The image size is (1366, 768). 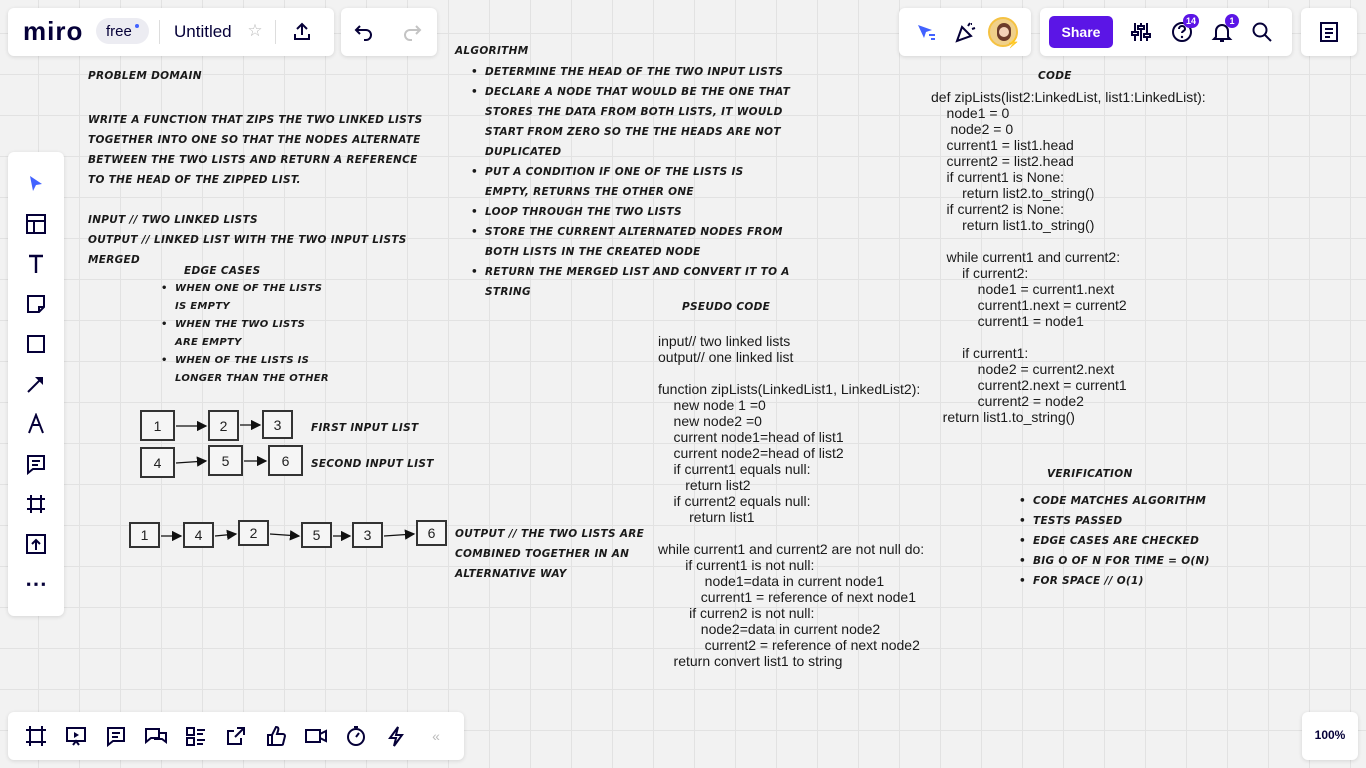 What do you see at coordinates (196, 736) in the screenshot?
I see `cards-list-icon` at bounding box center [196, 736].